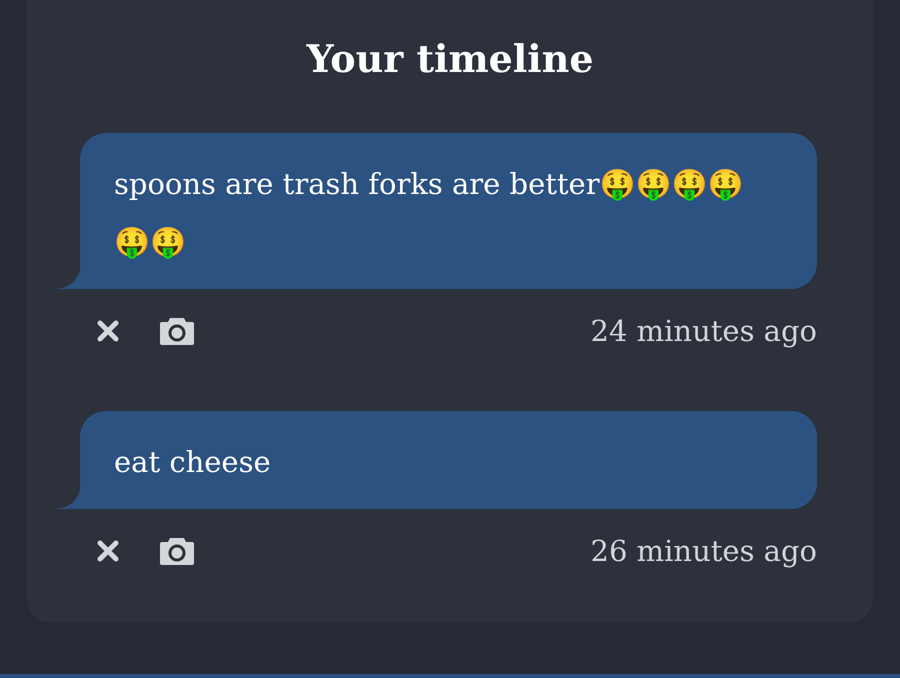 The width and height of the screenshot is (900, 678). Describe the element at coordinates (192, 462) in the screenshot. I see `message-text: eat cheese` at that location.